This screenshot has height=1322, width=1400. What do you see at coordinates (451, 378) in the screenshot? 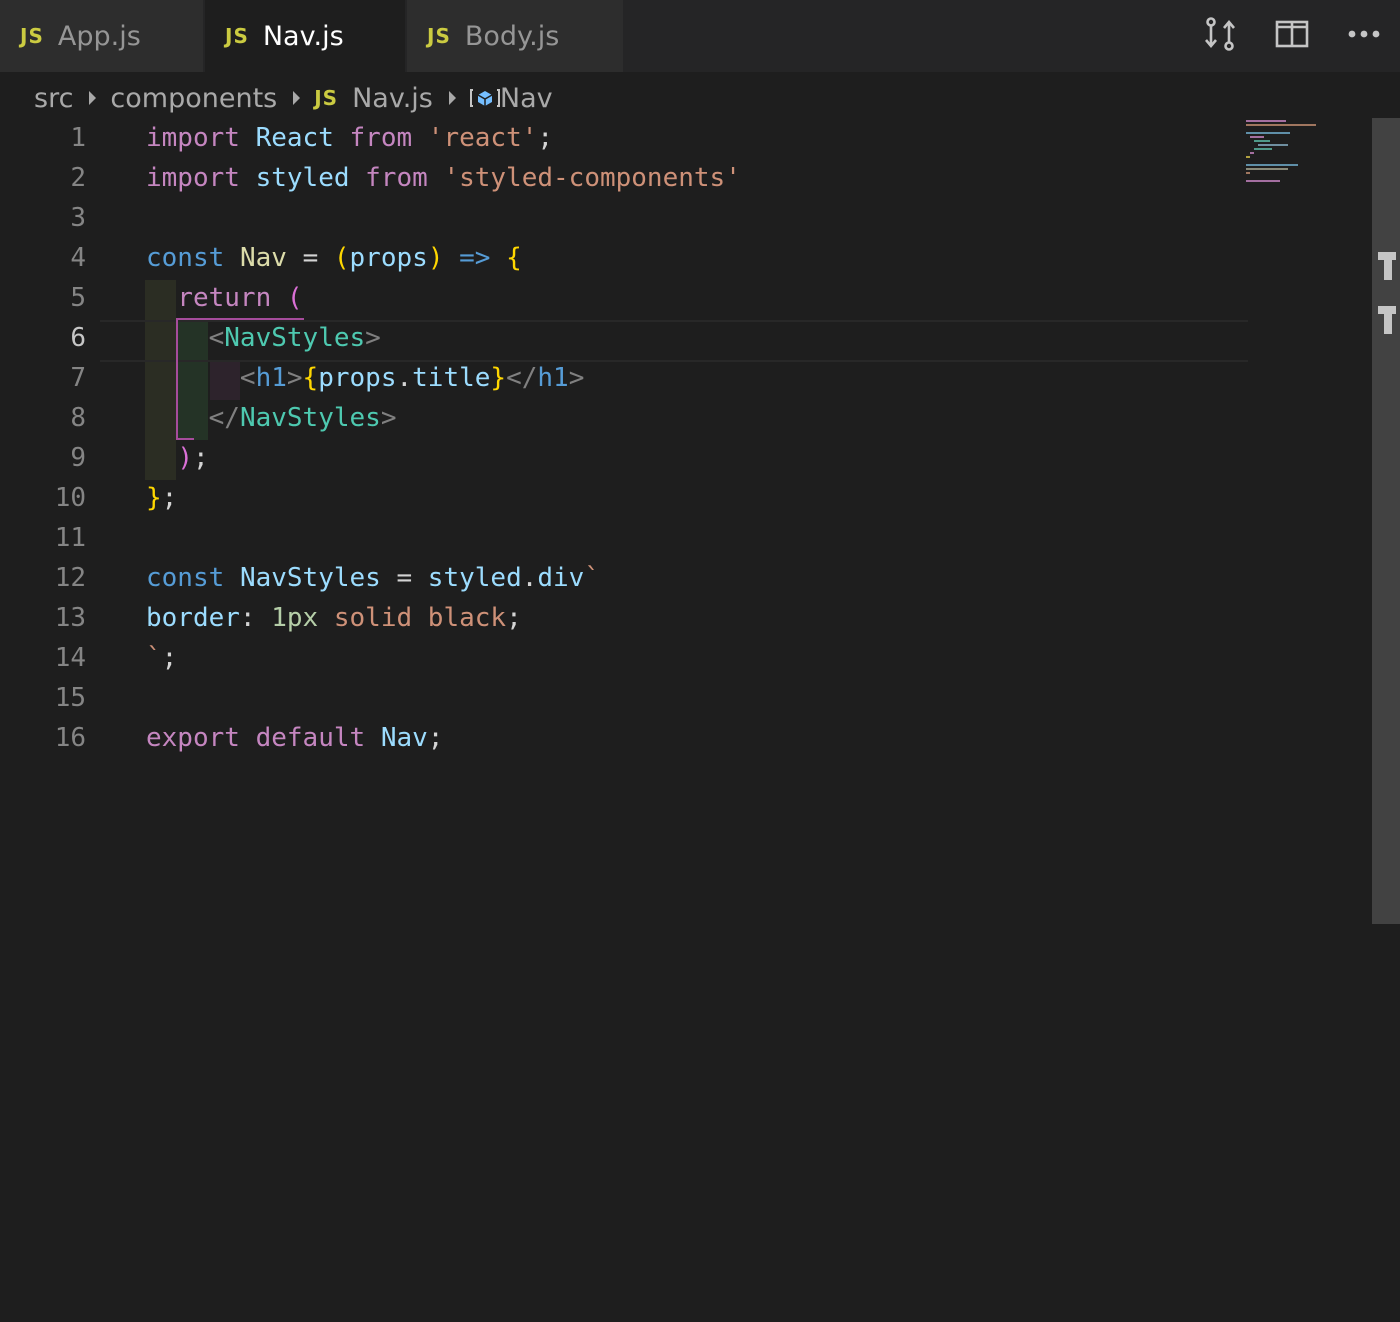
I see `code-token: title` at bounding box center [451, 378].